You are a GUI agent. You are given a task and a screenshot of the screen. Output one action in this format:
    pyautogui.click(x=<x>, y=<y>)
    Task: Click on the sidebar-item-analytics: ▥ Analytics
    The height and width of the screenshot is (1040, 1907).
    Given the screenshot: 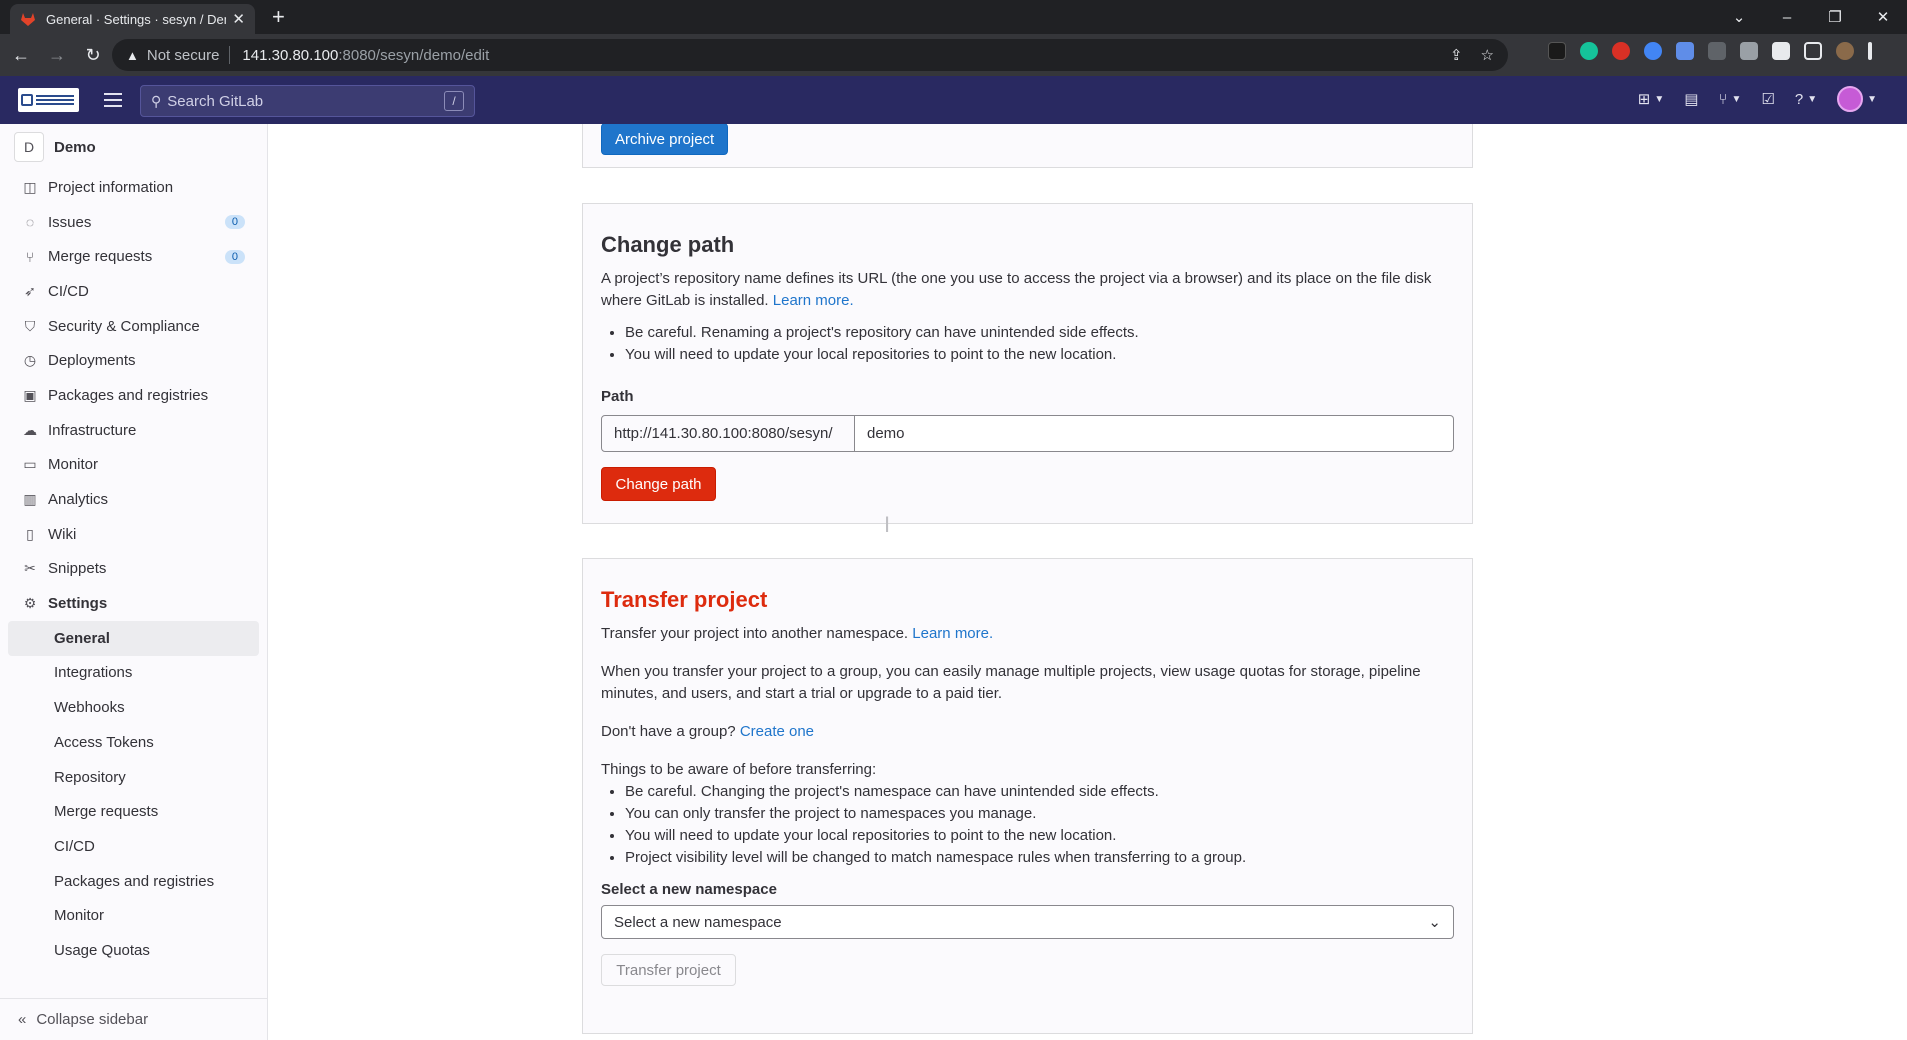 What is the action you would take?
    pyautogui.click(x=133, y=499)
    